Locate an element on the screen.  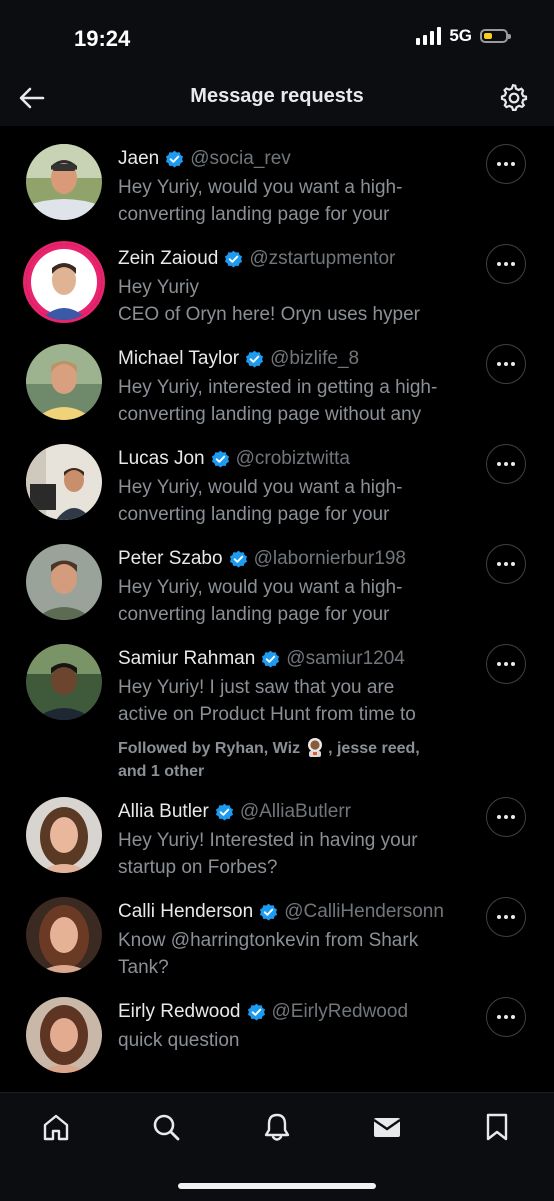
sender-name: Jaen is located at coordinates (139, 158).